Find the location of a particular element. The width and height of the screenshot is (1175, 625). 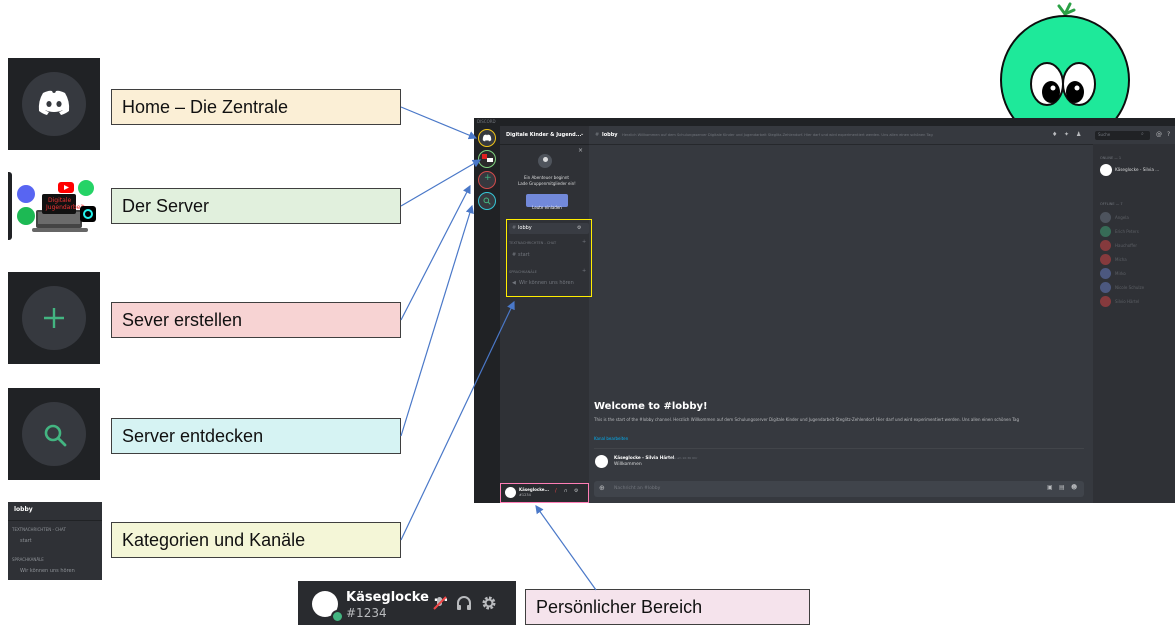

arrow-create is located at coordinates (435, 252).